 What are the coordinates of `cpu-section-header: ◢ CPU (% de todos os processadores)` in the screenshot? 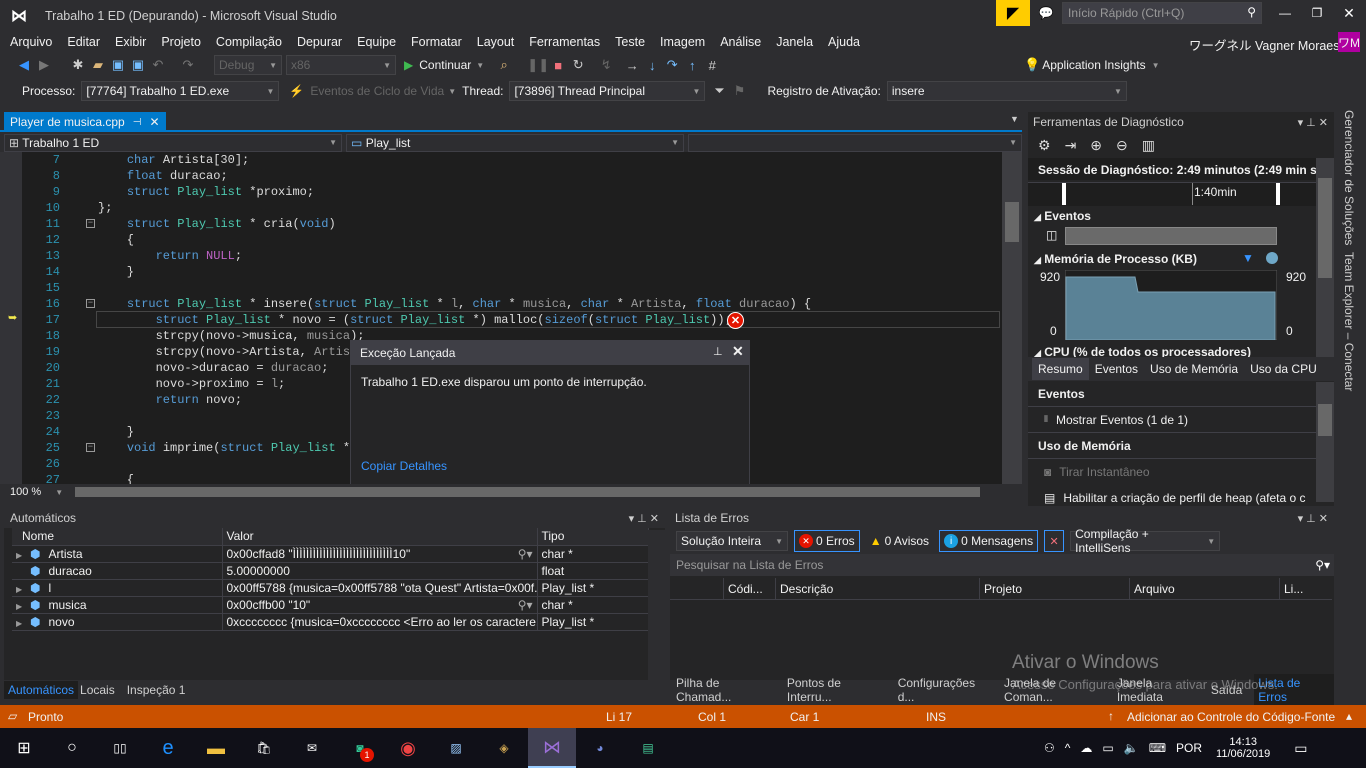 It's located at (1142, 351).